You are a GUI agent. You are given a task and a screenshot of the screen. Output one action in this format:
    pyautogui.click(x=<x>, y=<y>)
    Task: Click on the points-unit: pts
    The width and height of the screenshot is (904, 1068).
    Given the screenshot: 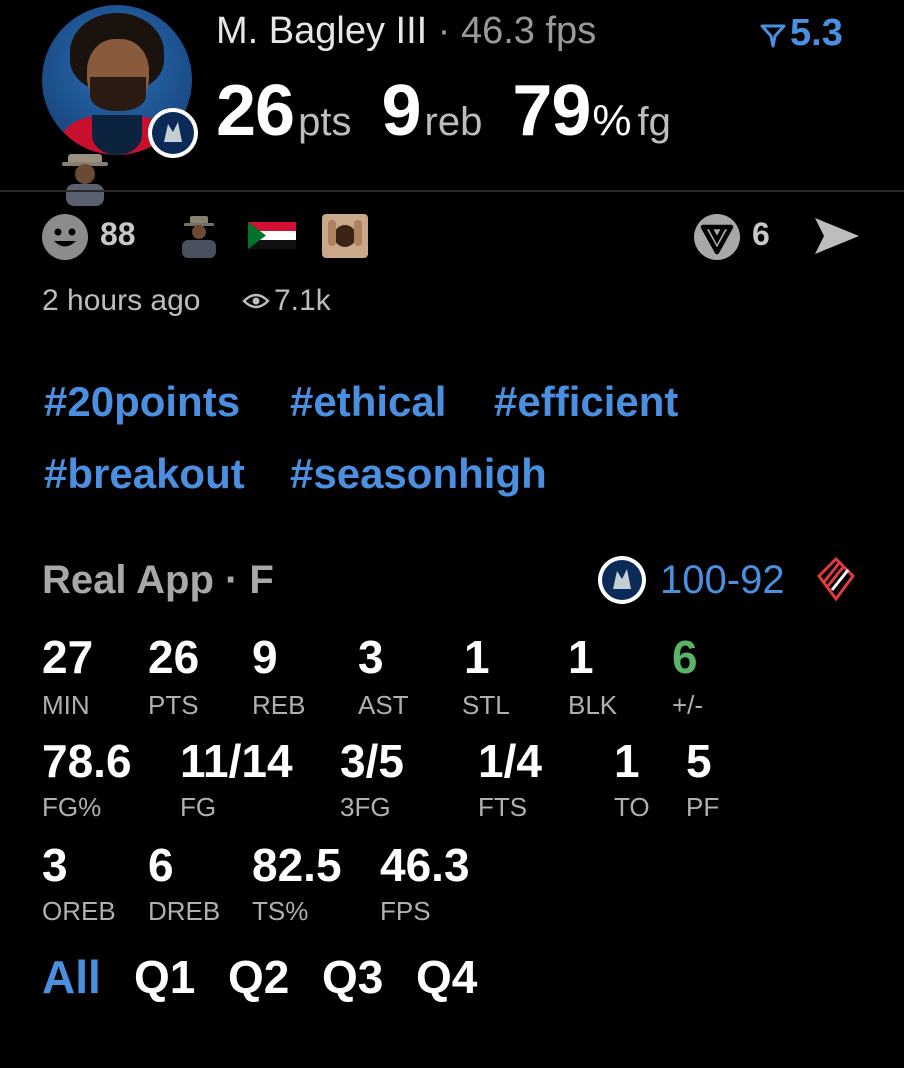 What is the action you would take?
    pyautogui.click(x=325, y=122)
    